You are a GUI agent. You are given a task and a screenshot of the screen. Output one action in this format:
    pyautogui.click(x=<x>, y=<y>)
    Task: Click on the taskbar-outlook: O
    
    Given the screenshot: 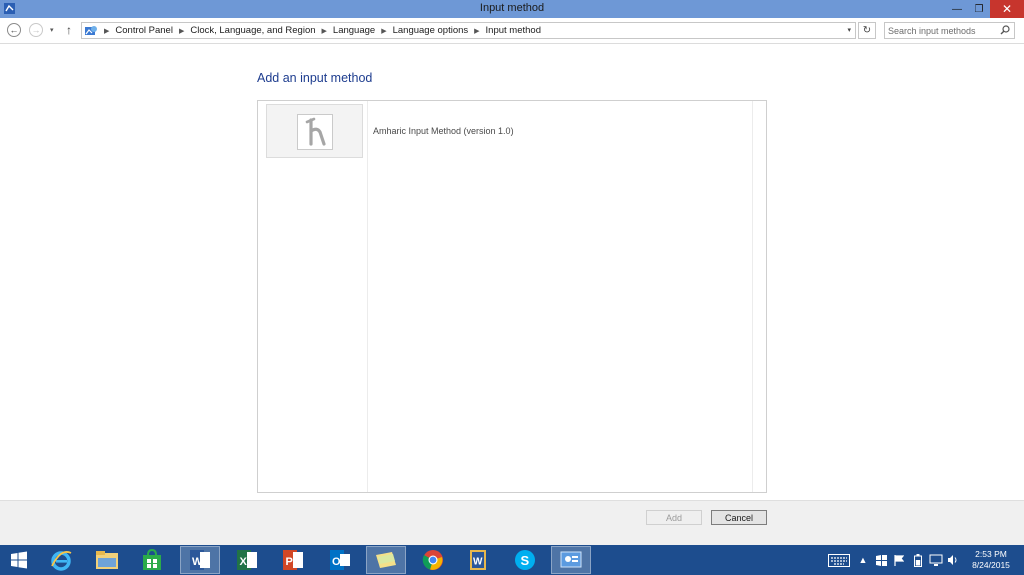 What is the action you would take?
    pyautogui.click(x=340, y=560)
    